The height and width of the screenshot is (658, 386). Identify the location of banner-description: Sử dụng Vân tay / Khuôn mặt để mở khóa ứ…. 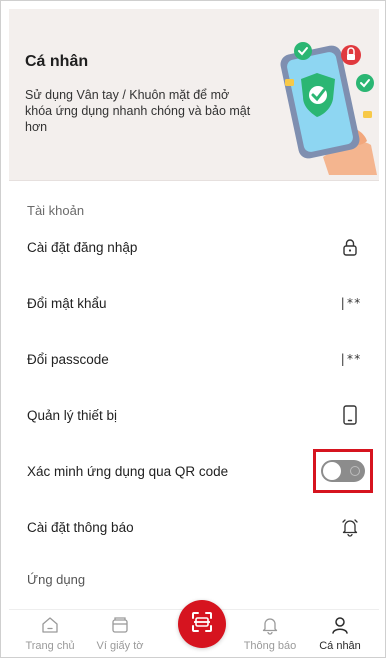
(138, 111).